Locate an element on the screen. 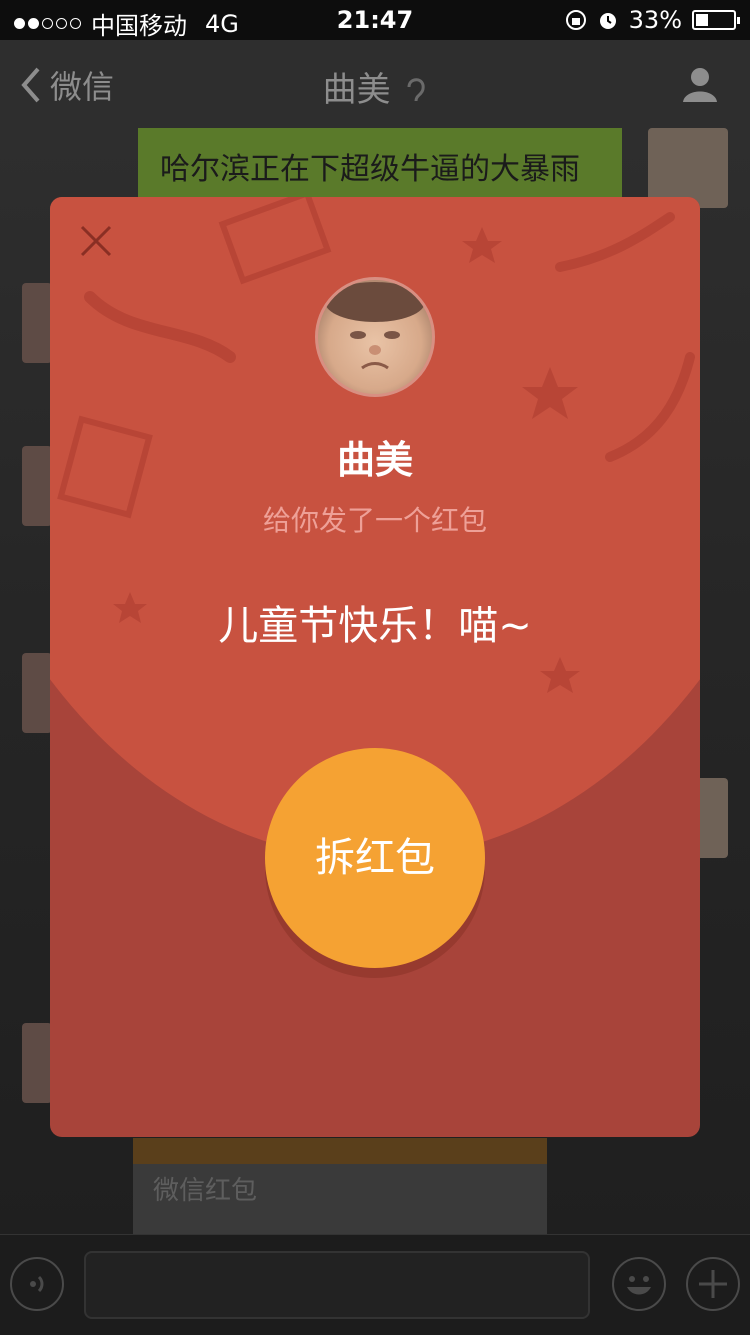 The height and width of the screenshot is (1335, 750). nav-bar: 微信 曲美 is located at coordinates (375, 84).